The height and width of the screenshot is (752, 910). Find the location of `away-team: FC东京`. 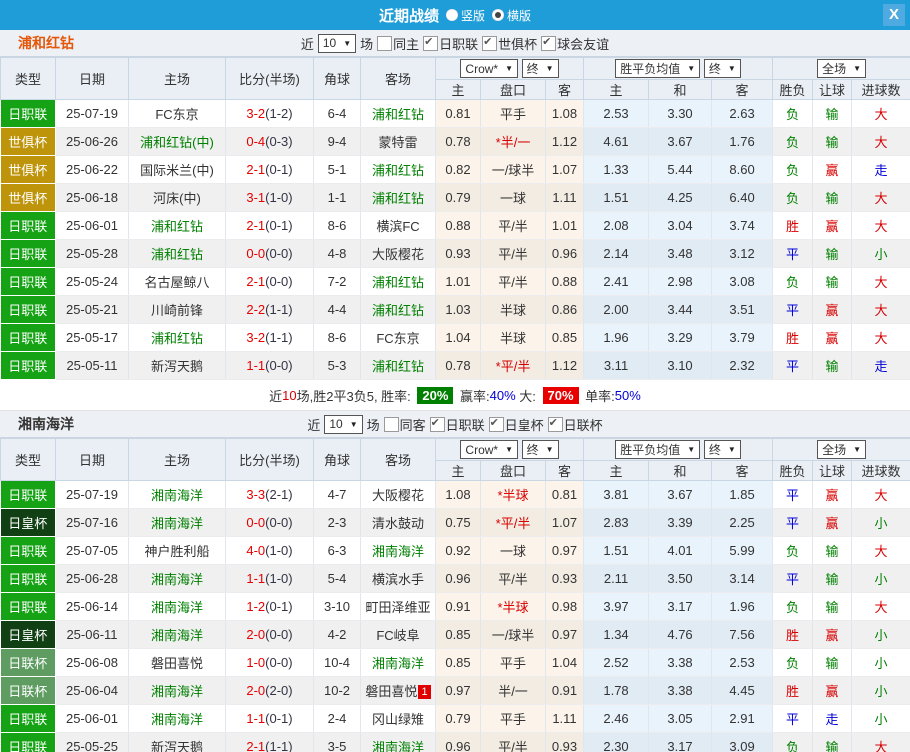

away-team: FC东京 is located at coordinates (398, 337).